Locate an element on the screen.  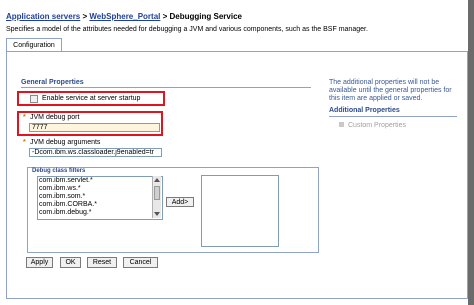
scroll-up-icon is located at coordinates (157, 180).